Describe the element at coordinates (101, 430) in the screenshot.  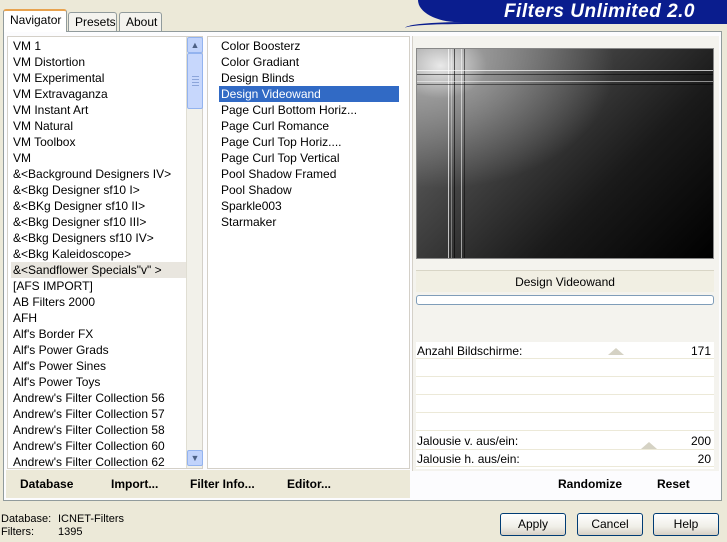
I see `category-list-item: Andrew's Filter Collection 58` at that location.